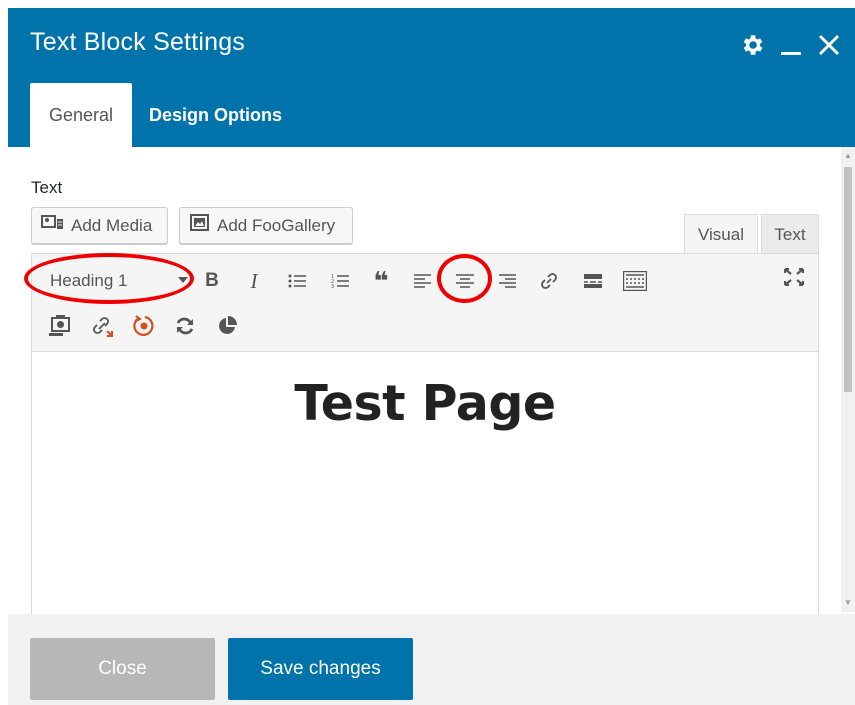 Image resolution: width=855 pixels, height=705 pixels. I want to click on minimize-icon, so click(791, 45).